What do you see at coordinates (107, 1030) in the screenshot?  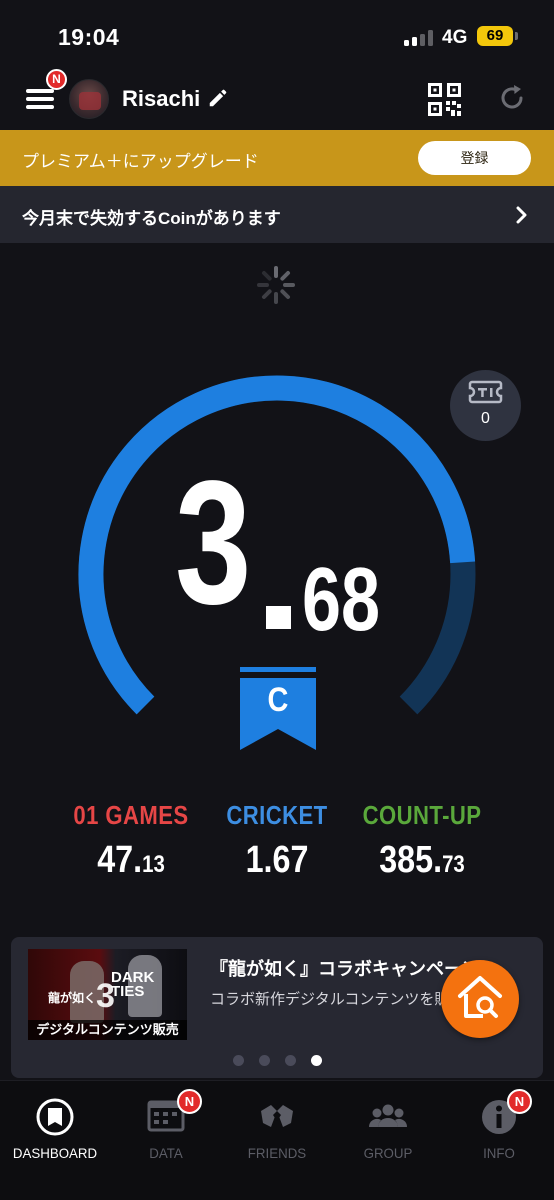 I see `thumb-caption: デジタルコンテンツ販売` at bounding box center [107, 1030].